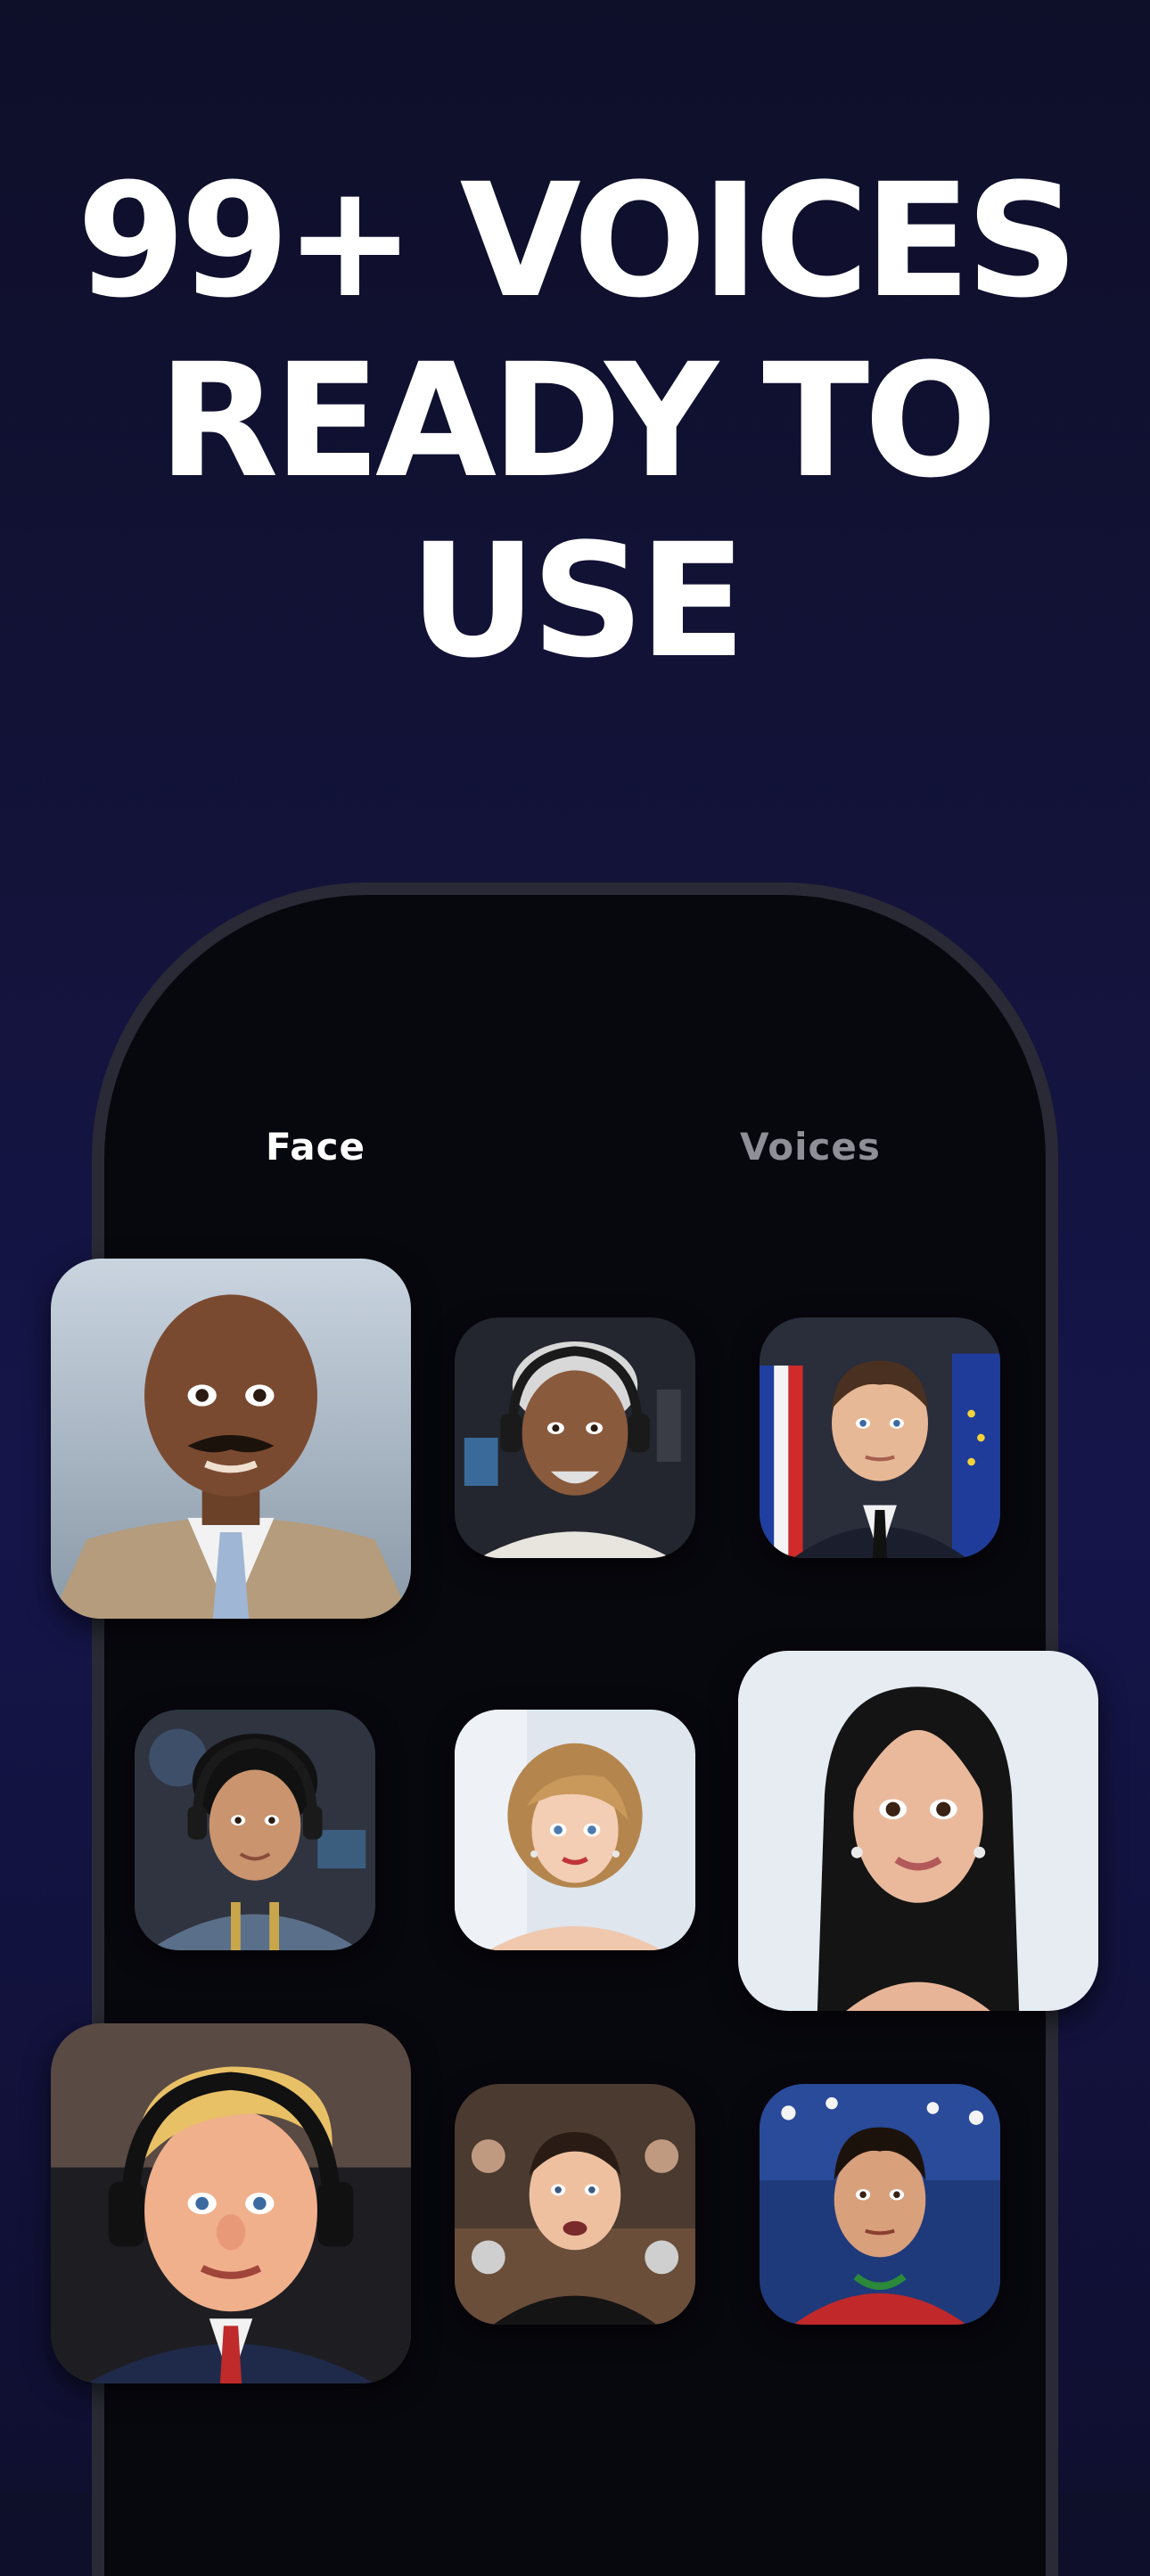  Describe the element at coordinates (880, 1438) in the screenshot. I see `man-suit-flags-avatar` at that location.